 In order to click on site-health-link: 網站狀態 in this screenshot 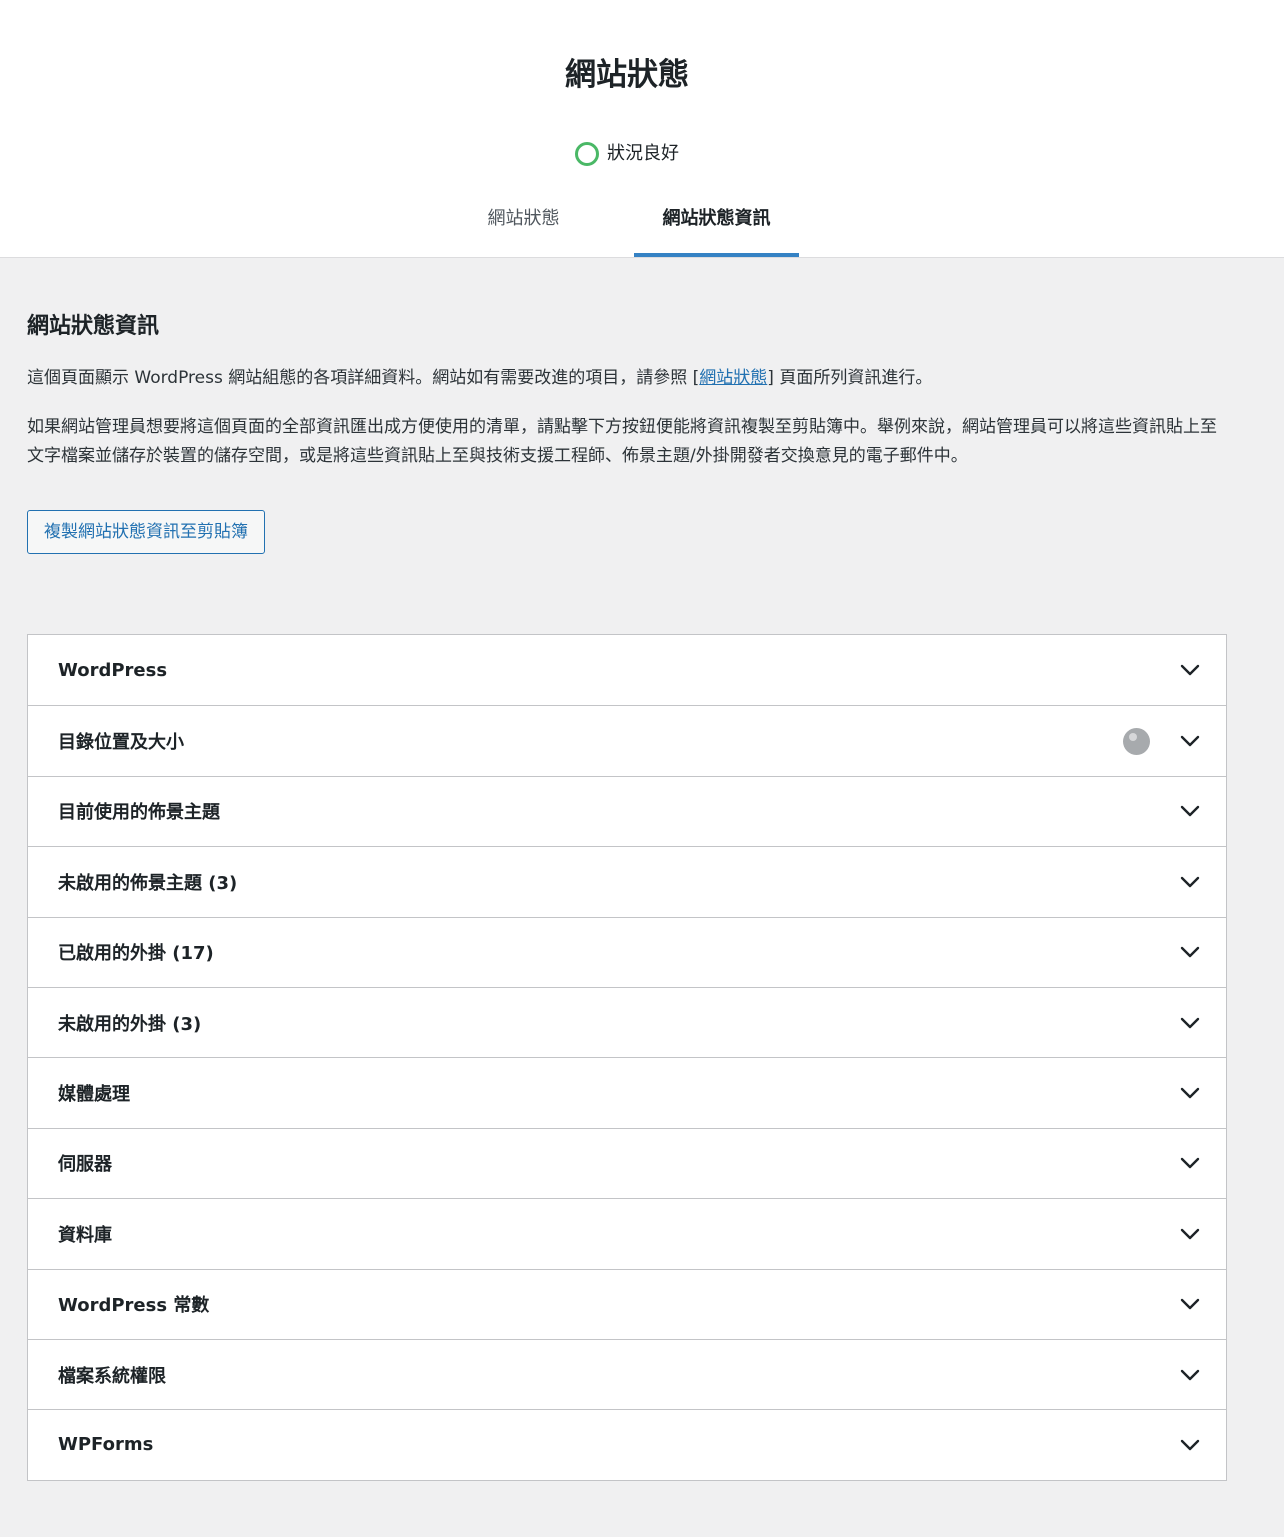, I will do `click(733, 378)`.